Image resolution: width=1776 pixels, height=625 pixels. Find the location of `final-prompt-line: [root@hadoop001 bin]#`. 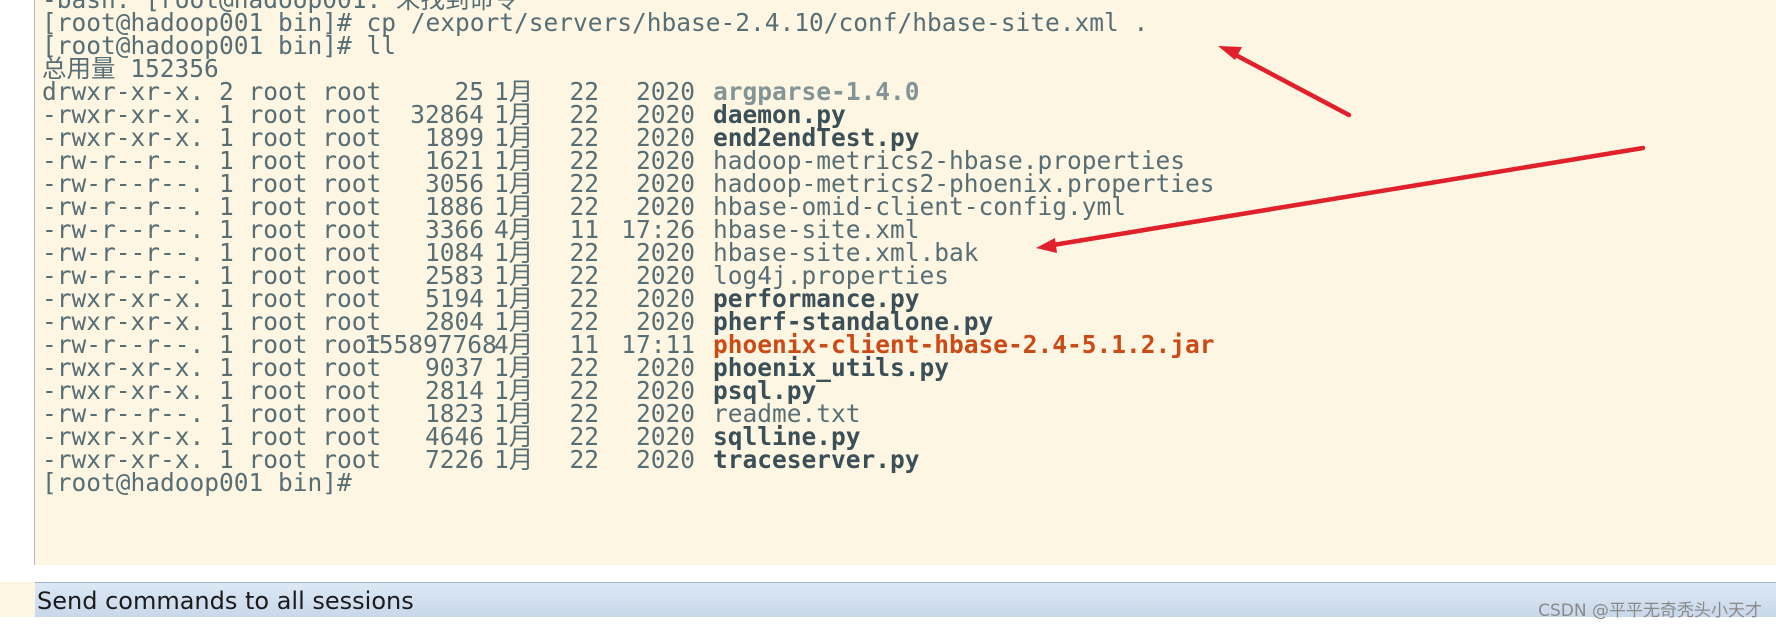

final-prompt-line: [root@hadoop001 bin]# is located at coordinates (197, 482).